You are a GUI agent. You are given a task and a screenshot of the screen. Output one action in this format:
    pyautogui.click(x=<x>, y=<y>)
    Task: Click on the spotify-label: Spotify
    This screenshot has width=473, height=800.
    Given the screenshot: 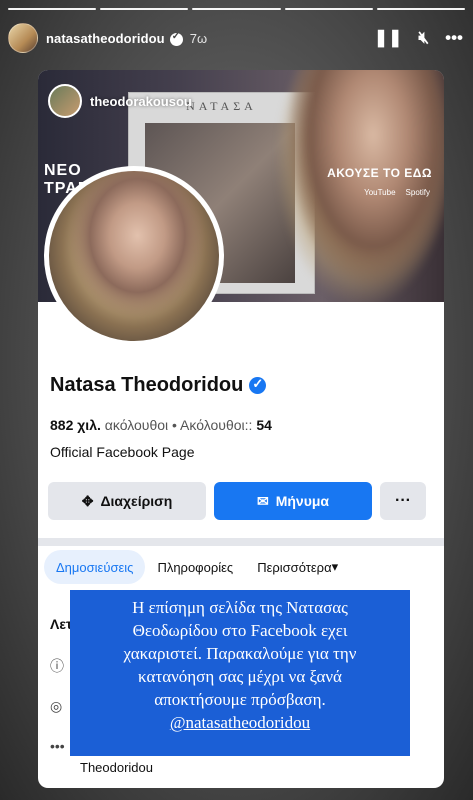 What is the action you would take?
    pyautogui.click(x=417, y=192)
    